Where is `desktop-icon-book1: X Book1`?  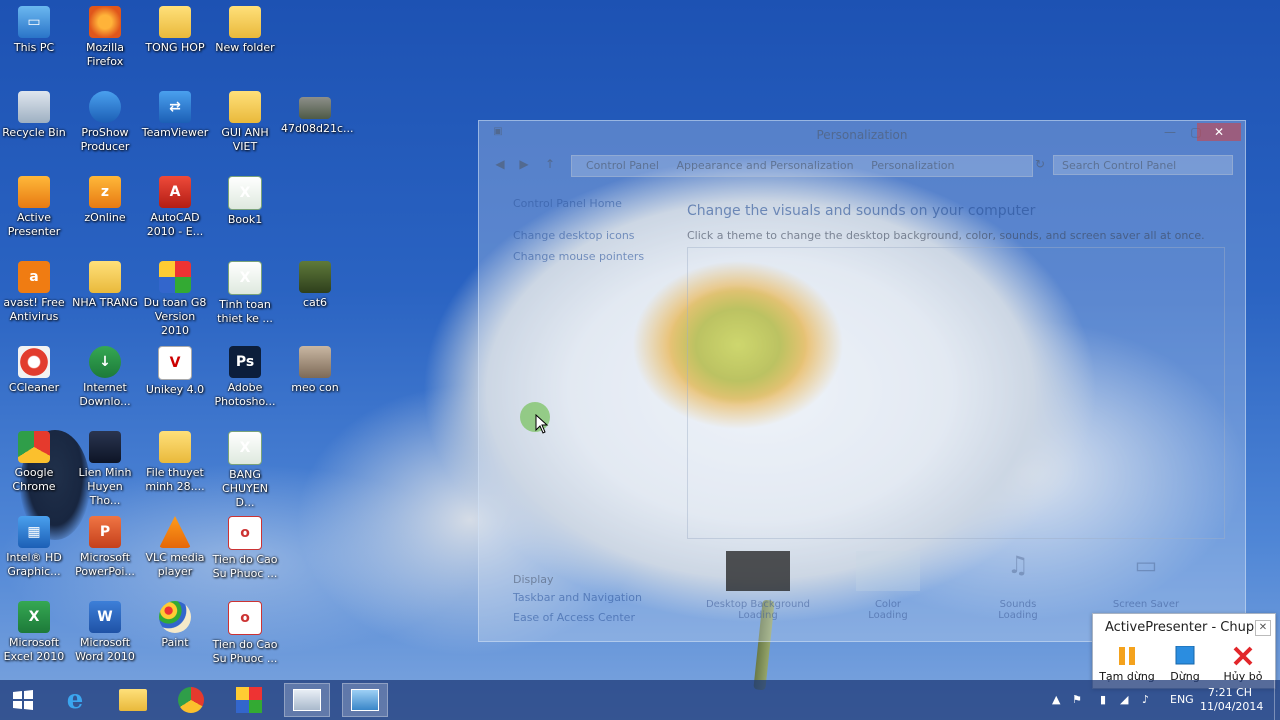 desktop-icon-book1: X Book1 is located at coordinates (245, 198).